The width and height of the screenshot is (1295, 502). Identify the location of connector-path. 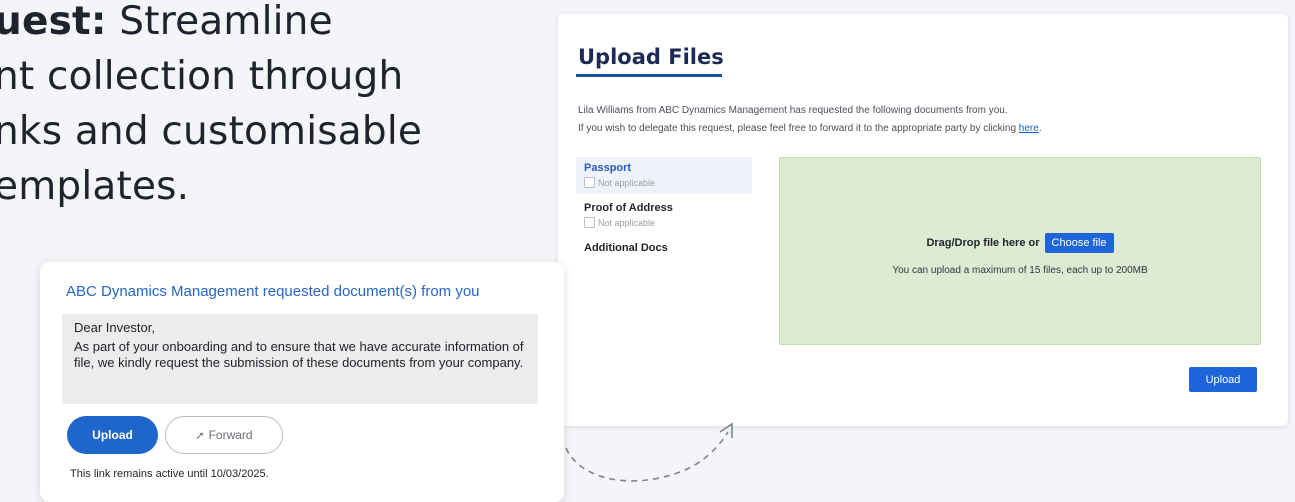
(647, 456).